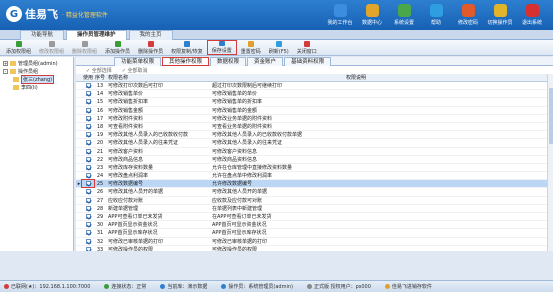 Image resolution: width=553 pixels, height=292 pixels. Describe the element at coordinates (314, 127) in the screenshot. I see `table-row: 18 可查看附件资料 可查看业务单据的附件资料` at that location.